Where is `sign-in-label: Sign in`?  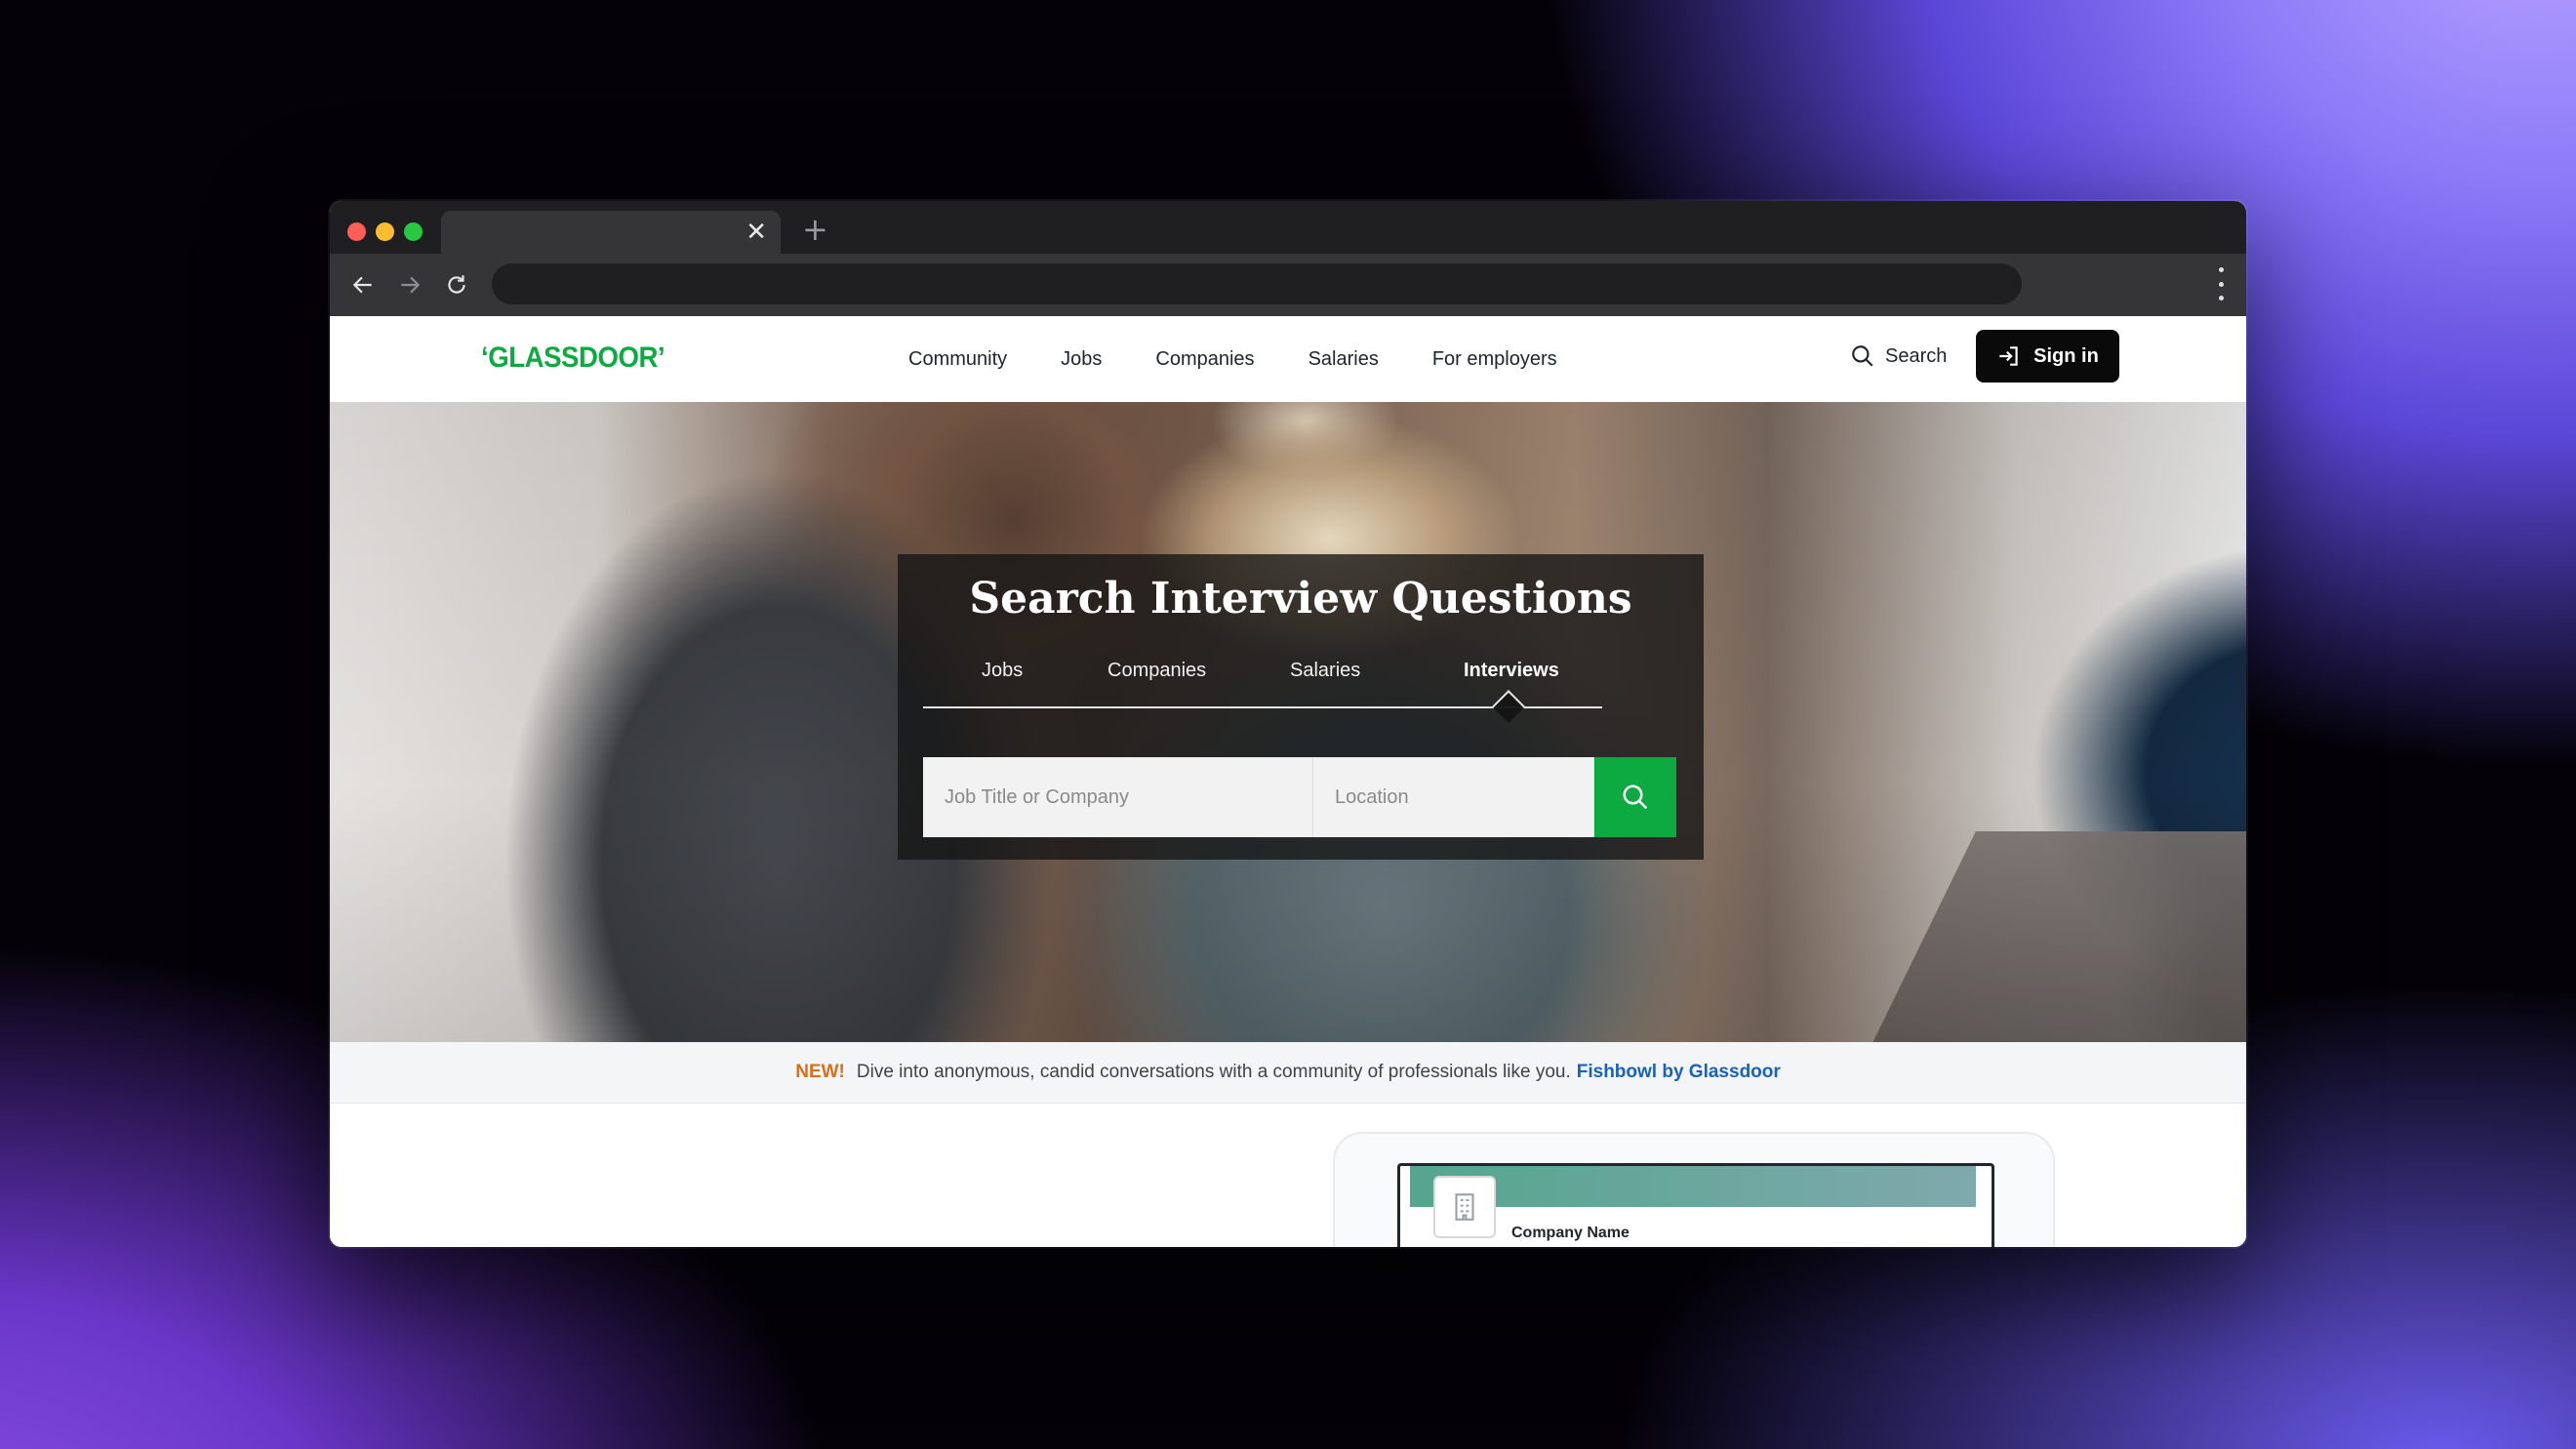
sign-in-label: Sign in is located at coordinates (2066, 355).